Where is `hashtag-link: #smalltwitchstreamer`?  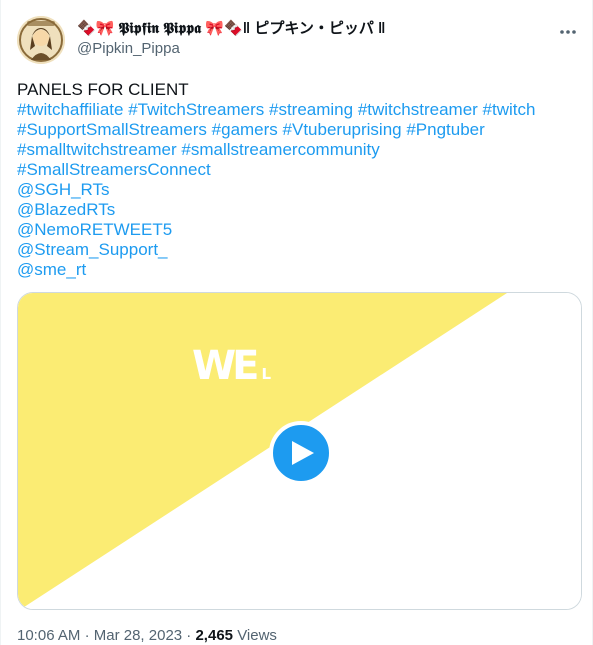 hashtag-link: #smalltwitchstreamer is located at coordinates (97, 149).